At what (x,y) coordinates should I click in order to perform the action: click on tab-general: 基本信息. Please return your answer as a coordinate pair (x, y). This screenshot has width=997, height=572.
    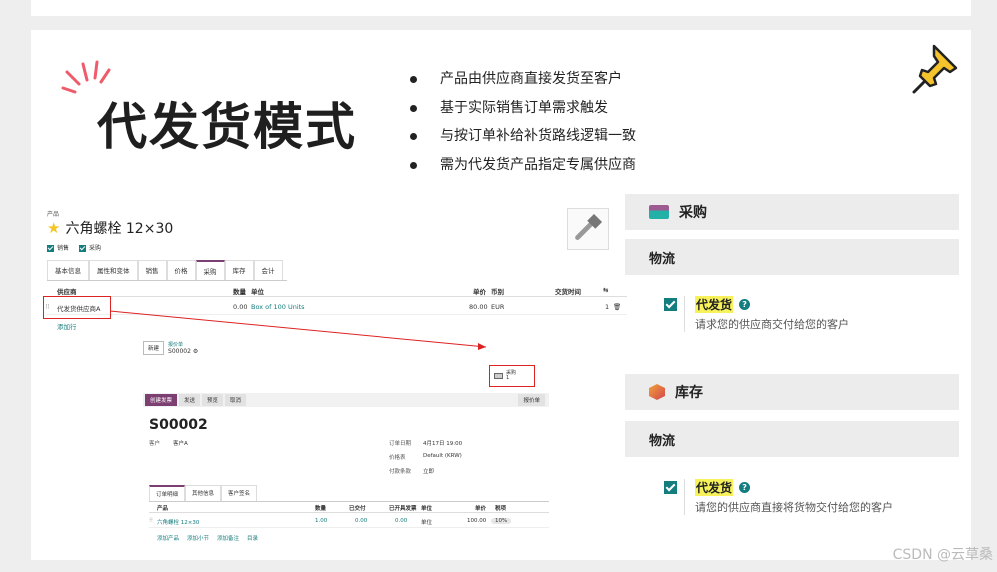
    Looking at the image, I should click on (68, 270).